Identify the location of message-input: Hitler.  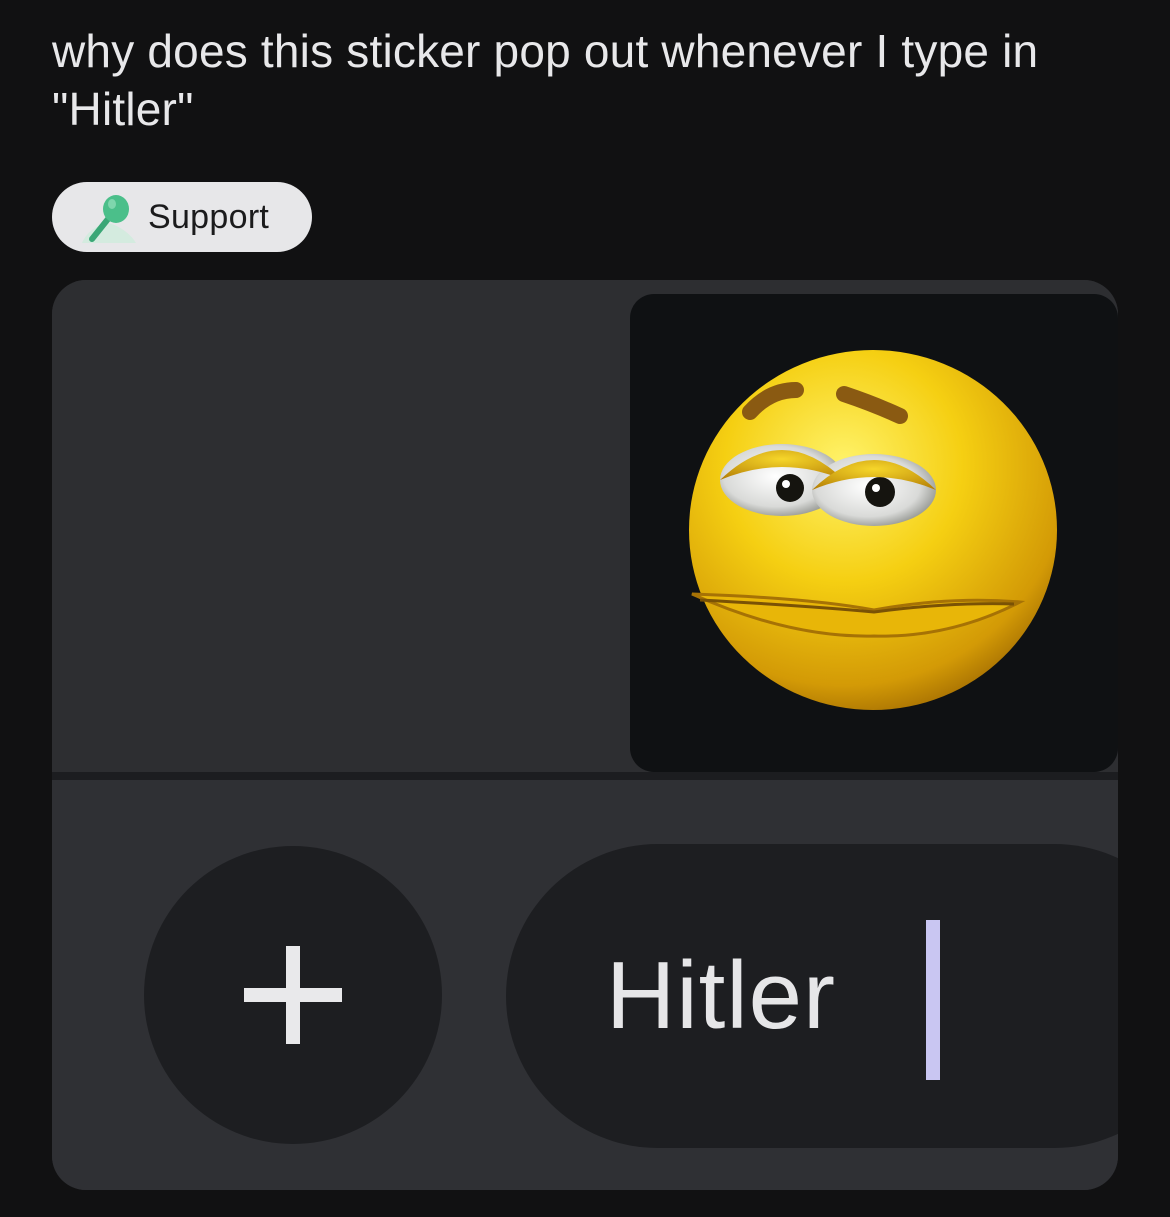
(812, 996).